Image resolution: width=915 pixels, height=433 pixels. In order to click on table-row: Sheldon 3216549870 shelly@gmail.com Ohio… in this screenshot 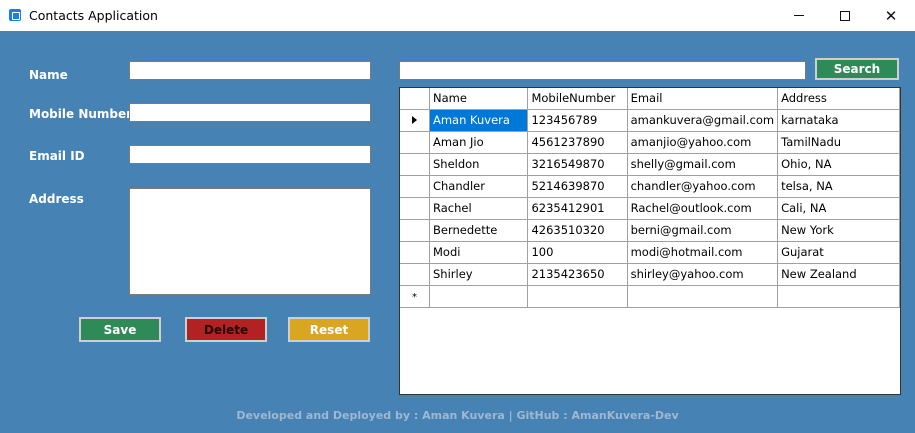, I will do `click(650, 164)`.